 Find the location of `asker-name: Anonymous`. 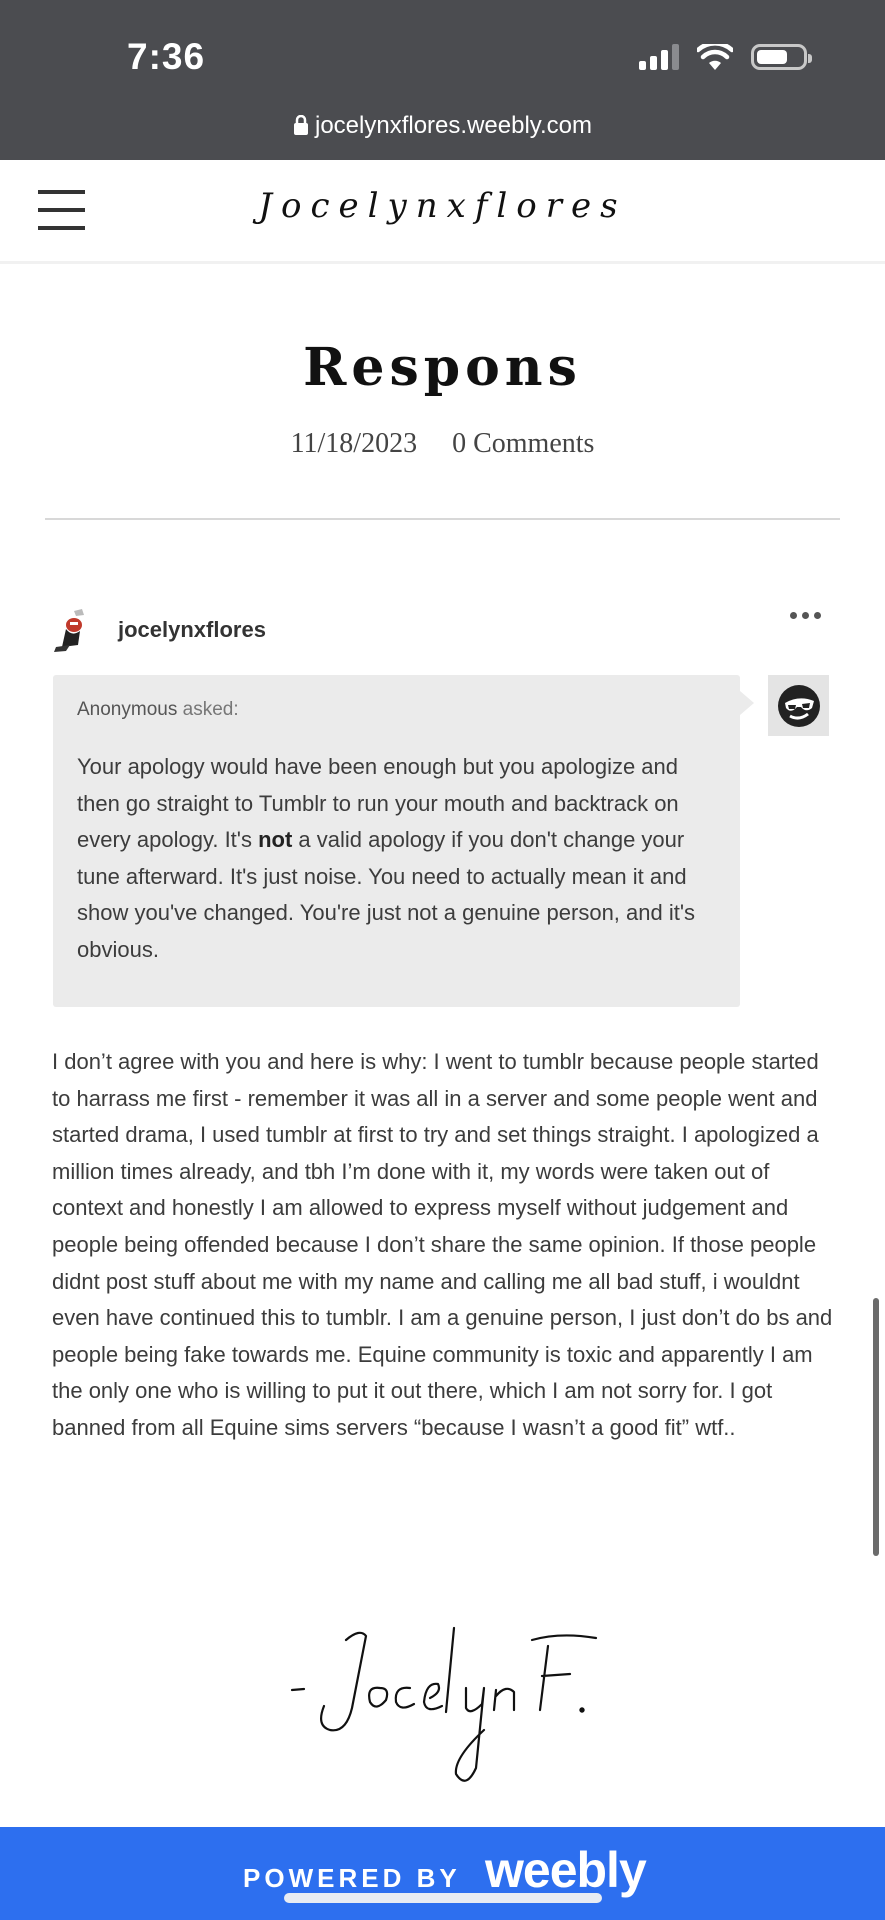

asker-name: Anonymous is located at coordinates (127, 709).